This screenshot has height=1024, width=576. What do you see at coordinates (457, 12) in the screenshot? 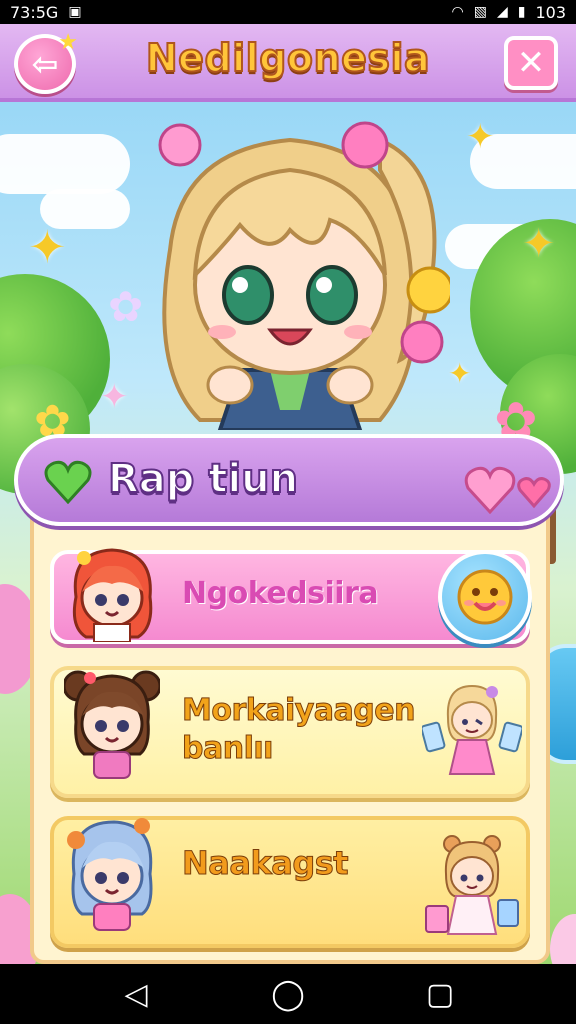
I see `wifi-icon: ◠` at bounding box center [457, 12].